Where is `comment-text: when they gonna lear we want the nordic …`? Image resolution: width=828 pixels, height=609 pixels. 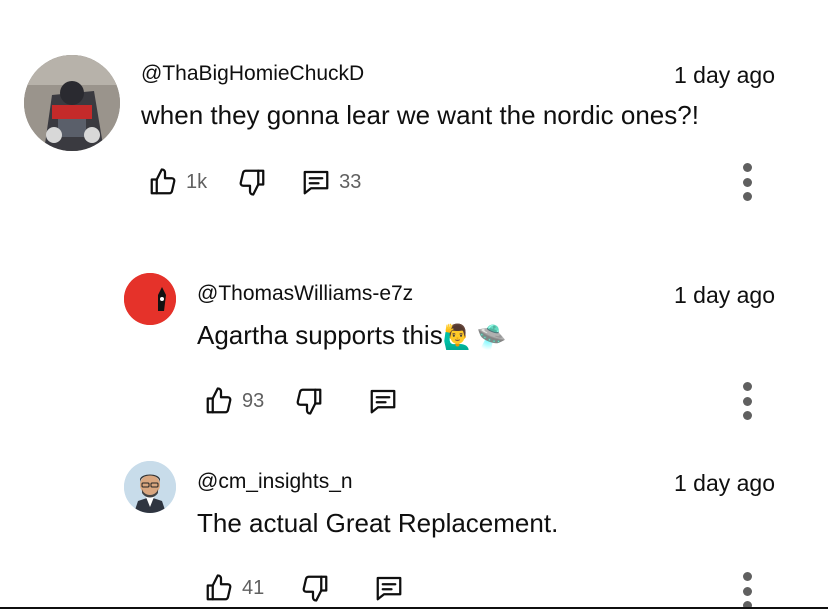
comment-text: when they gonna lear we want the nordic … is located at coordinates (420, 115).